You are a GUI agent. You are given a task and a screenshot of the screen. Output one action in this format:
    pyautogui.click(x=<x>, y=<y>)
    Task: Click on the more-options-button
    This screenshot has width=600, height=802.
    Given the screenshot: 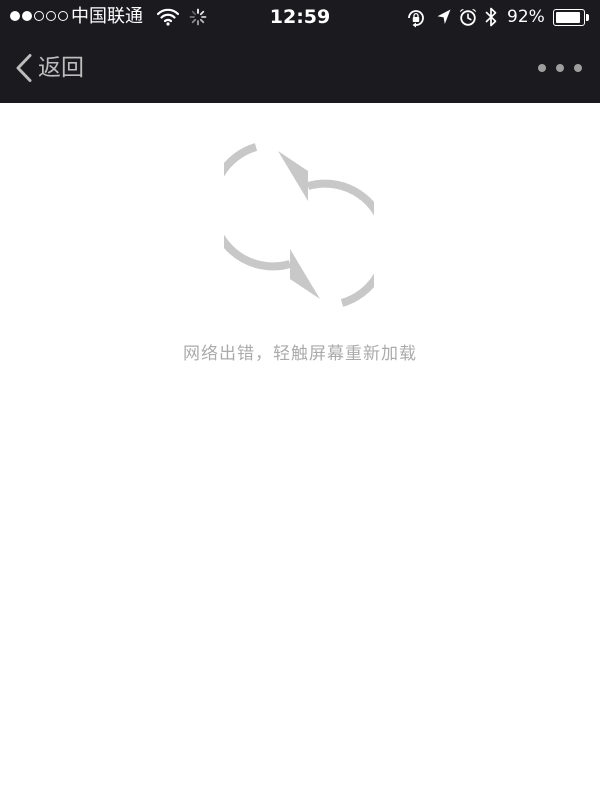 What is the action you would take?
    pyautogui.click(x=560, y=68)
    